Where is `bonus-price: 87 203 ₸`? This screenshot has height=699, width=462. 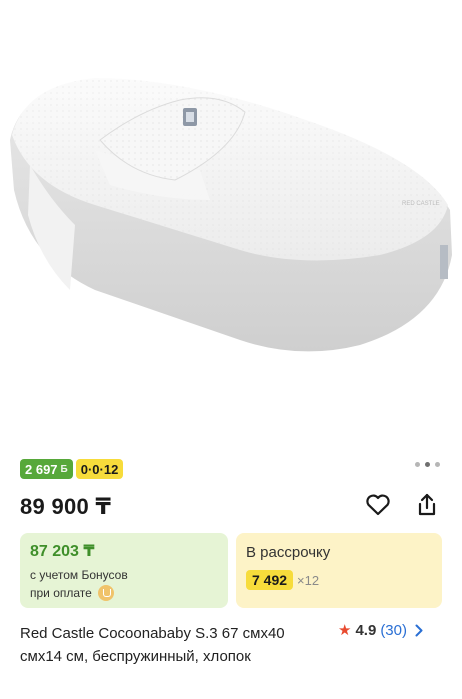
bonus-price: 87 203 ₸ is located at coordinates (62, 551).